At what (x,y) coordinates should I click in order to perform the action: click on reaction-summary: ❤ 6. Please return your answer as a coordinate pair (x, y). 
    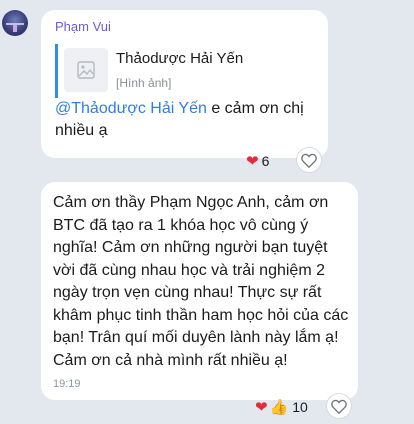
    Looking at the image, I should click on (257, 161).